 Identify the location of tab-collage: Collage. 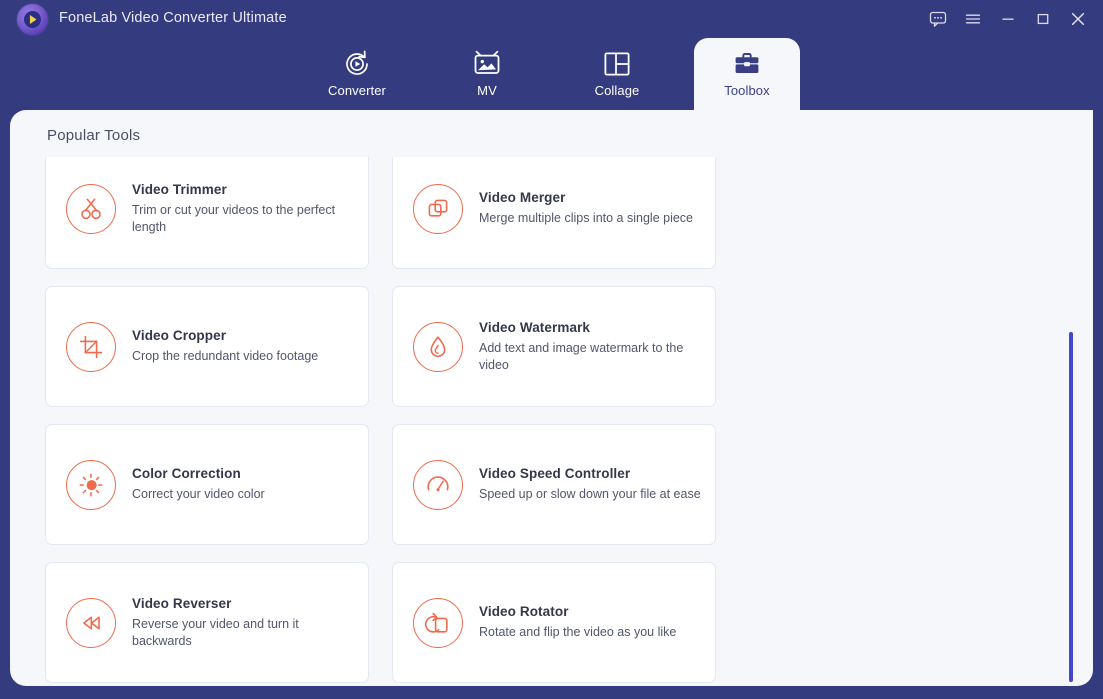
(617, 74).